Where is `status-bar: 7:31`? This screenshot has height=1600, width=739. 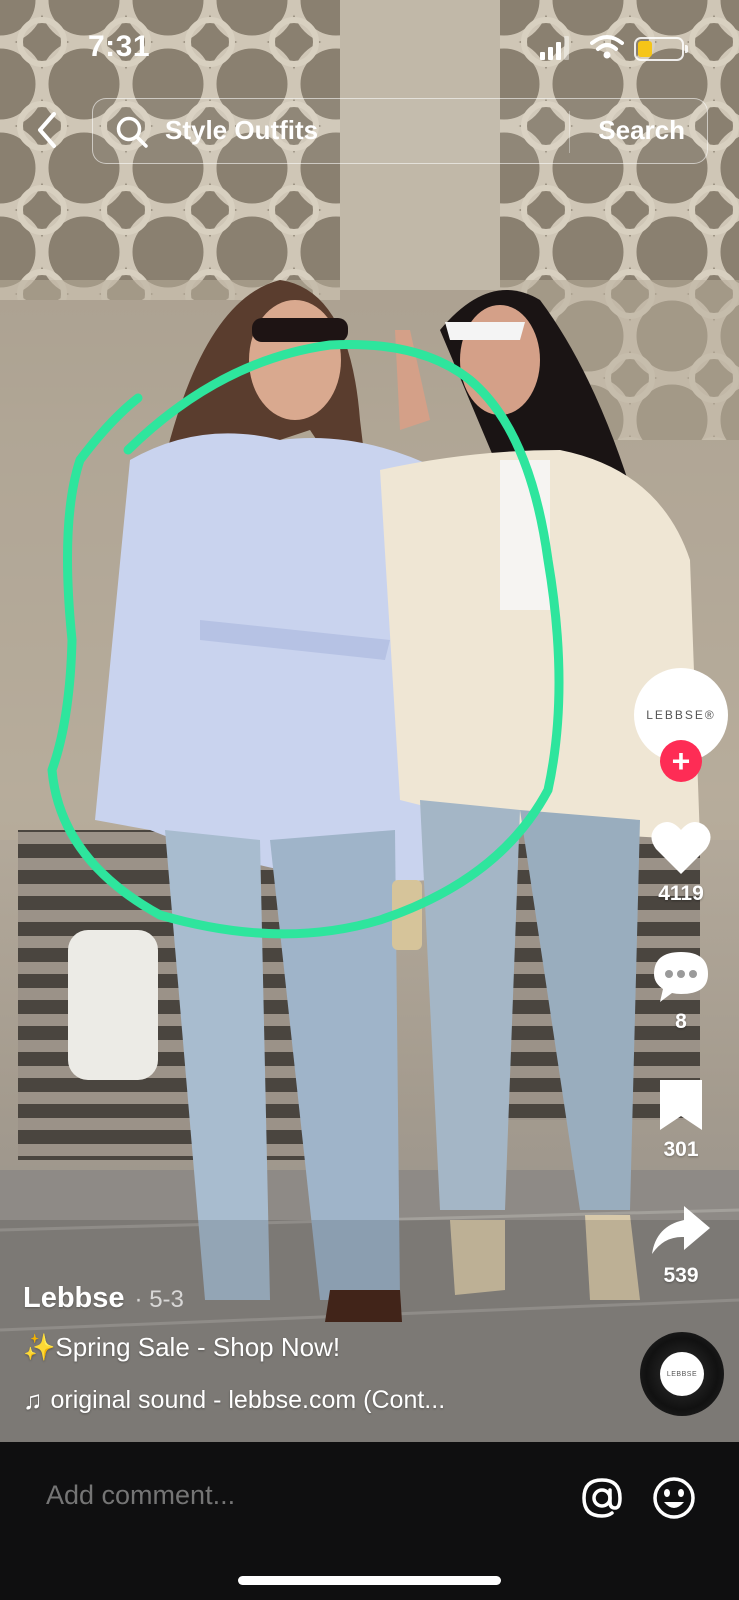 status-bar: 7:31 is located at coordinates (369, 48).